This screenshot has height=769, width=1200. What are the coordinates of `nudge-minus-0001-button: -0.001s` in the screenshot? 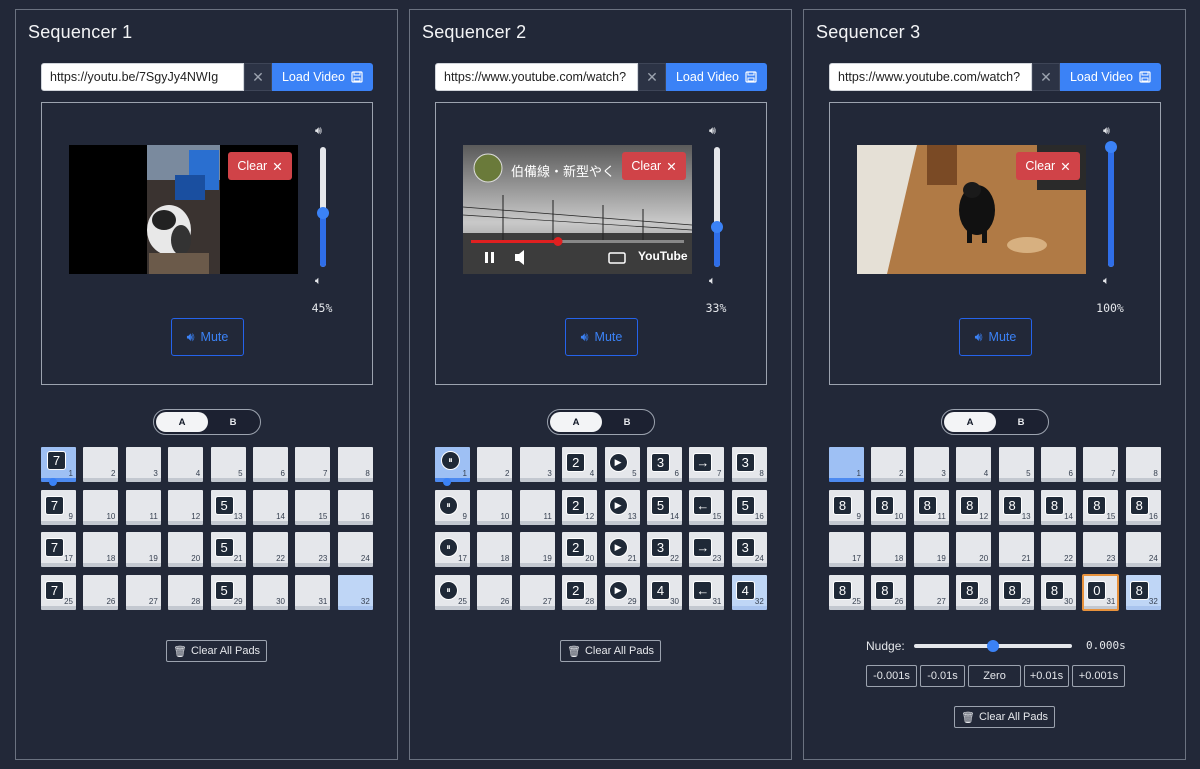 It's located at (891, 676).